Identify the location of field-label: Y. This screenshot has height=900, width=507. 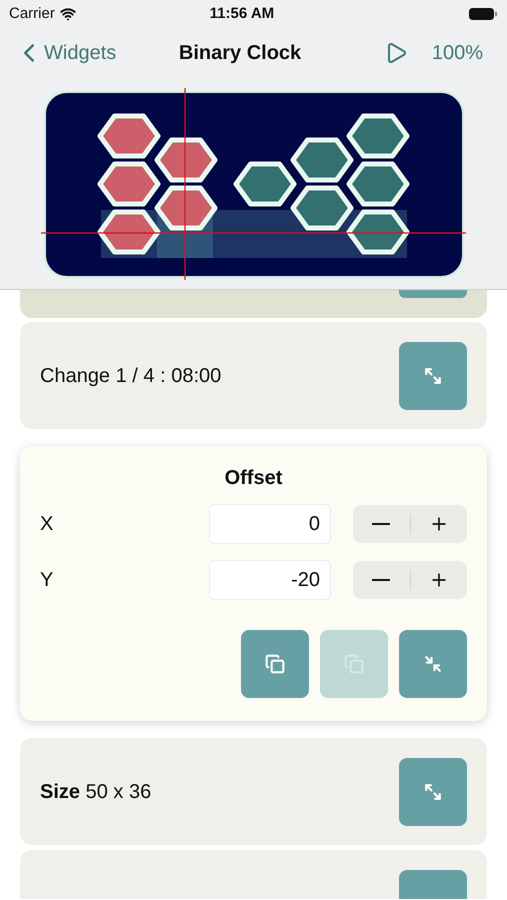
(47, 580).